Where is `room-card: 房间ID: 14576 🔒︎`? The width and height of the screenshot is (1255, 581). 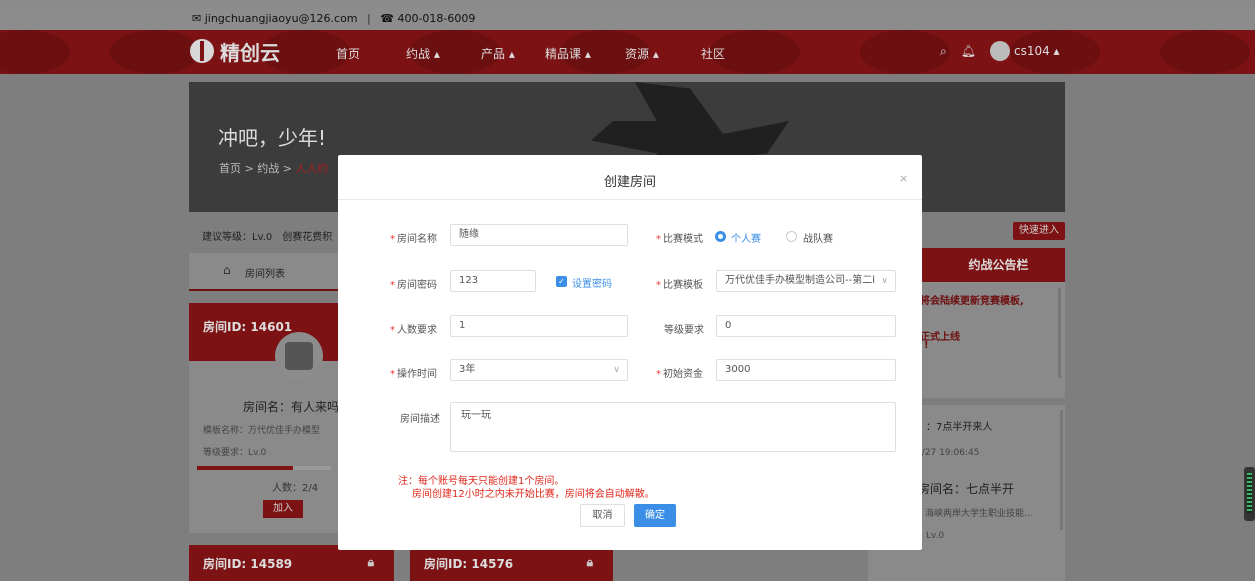 room-card: 房间ID: 14576 🔒︎ is located at coordinates (511, 563).